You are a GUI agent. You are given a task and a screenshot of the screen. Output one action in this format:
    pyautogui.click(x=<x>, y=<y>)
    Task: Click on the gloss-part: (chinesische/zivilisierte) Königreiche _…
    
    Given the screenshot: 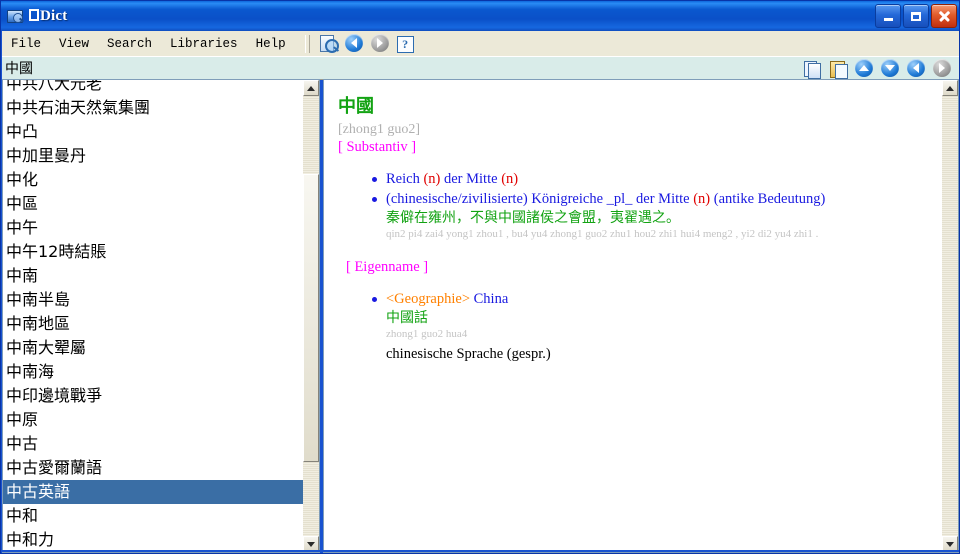 What is the action you would take?
    pyautogui.click(x=540, y=199)
    